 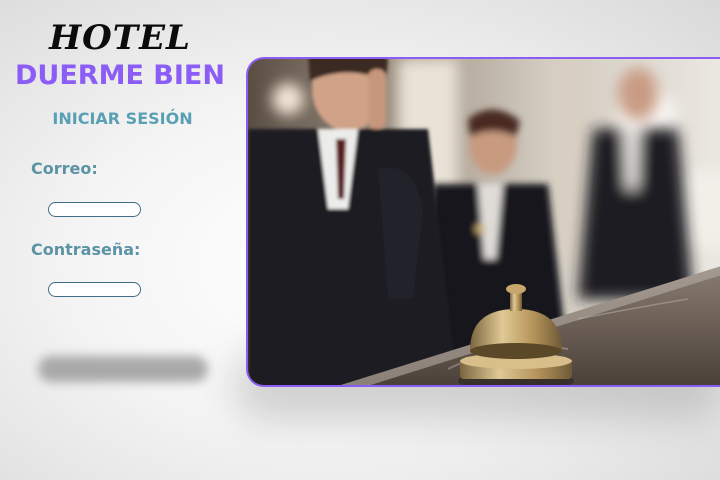 I want to click on password-field, so click(x=94, y=289).